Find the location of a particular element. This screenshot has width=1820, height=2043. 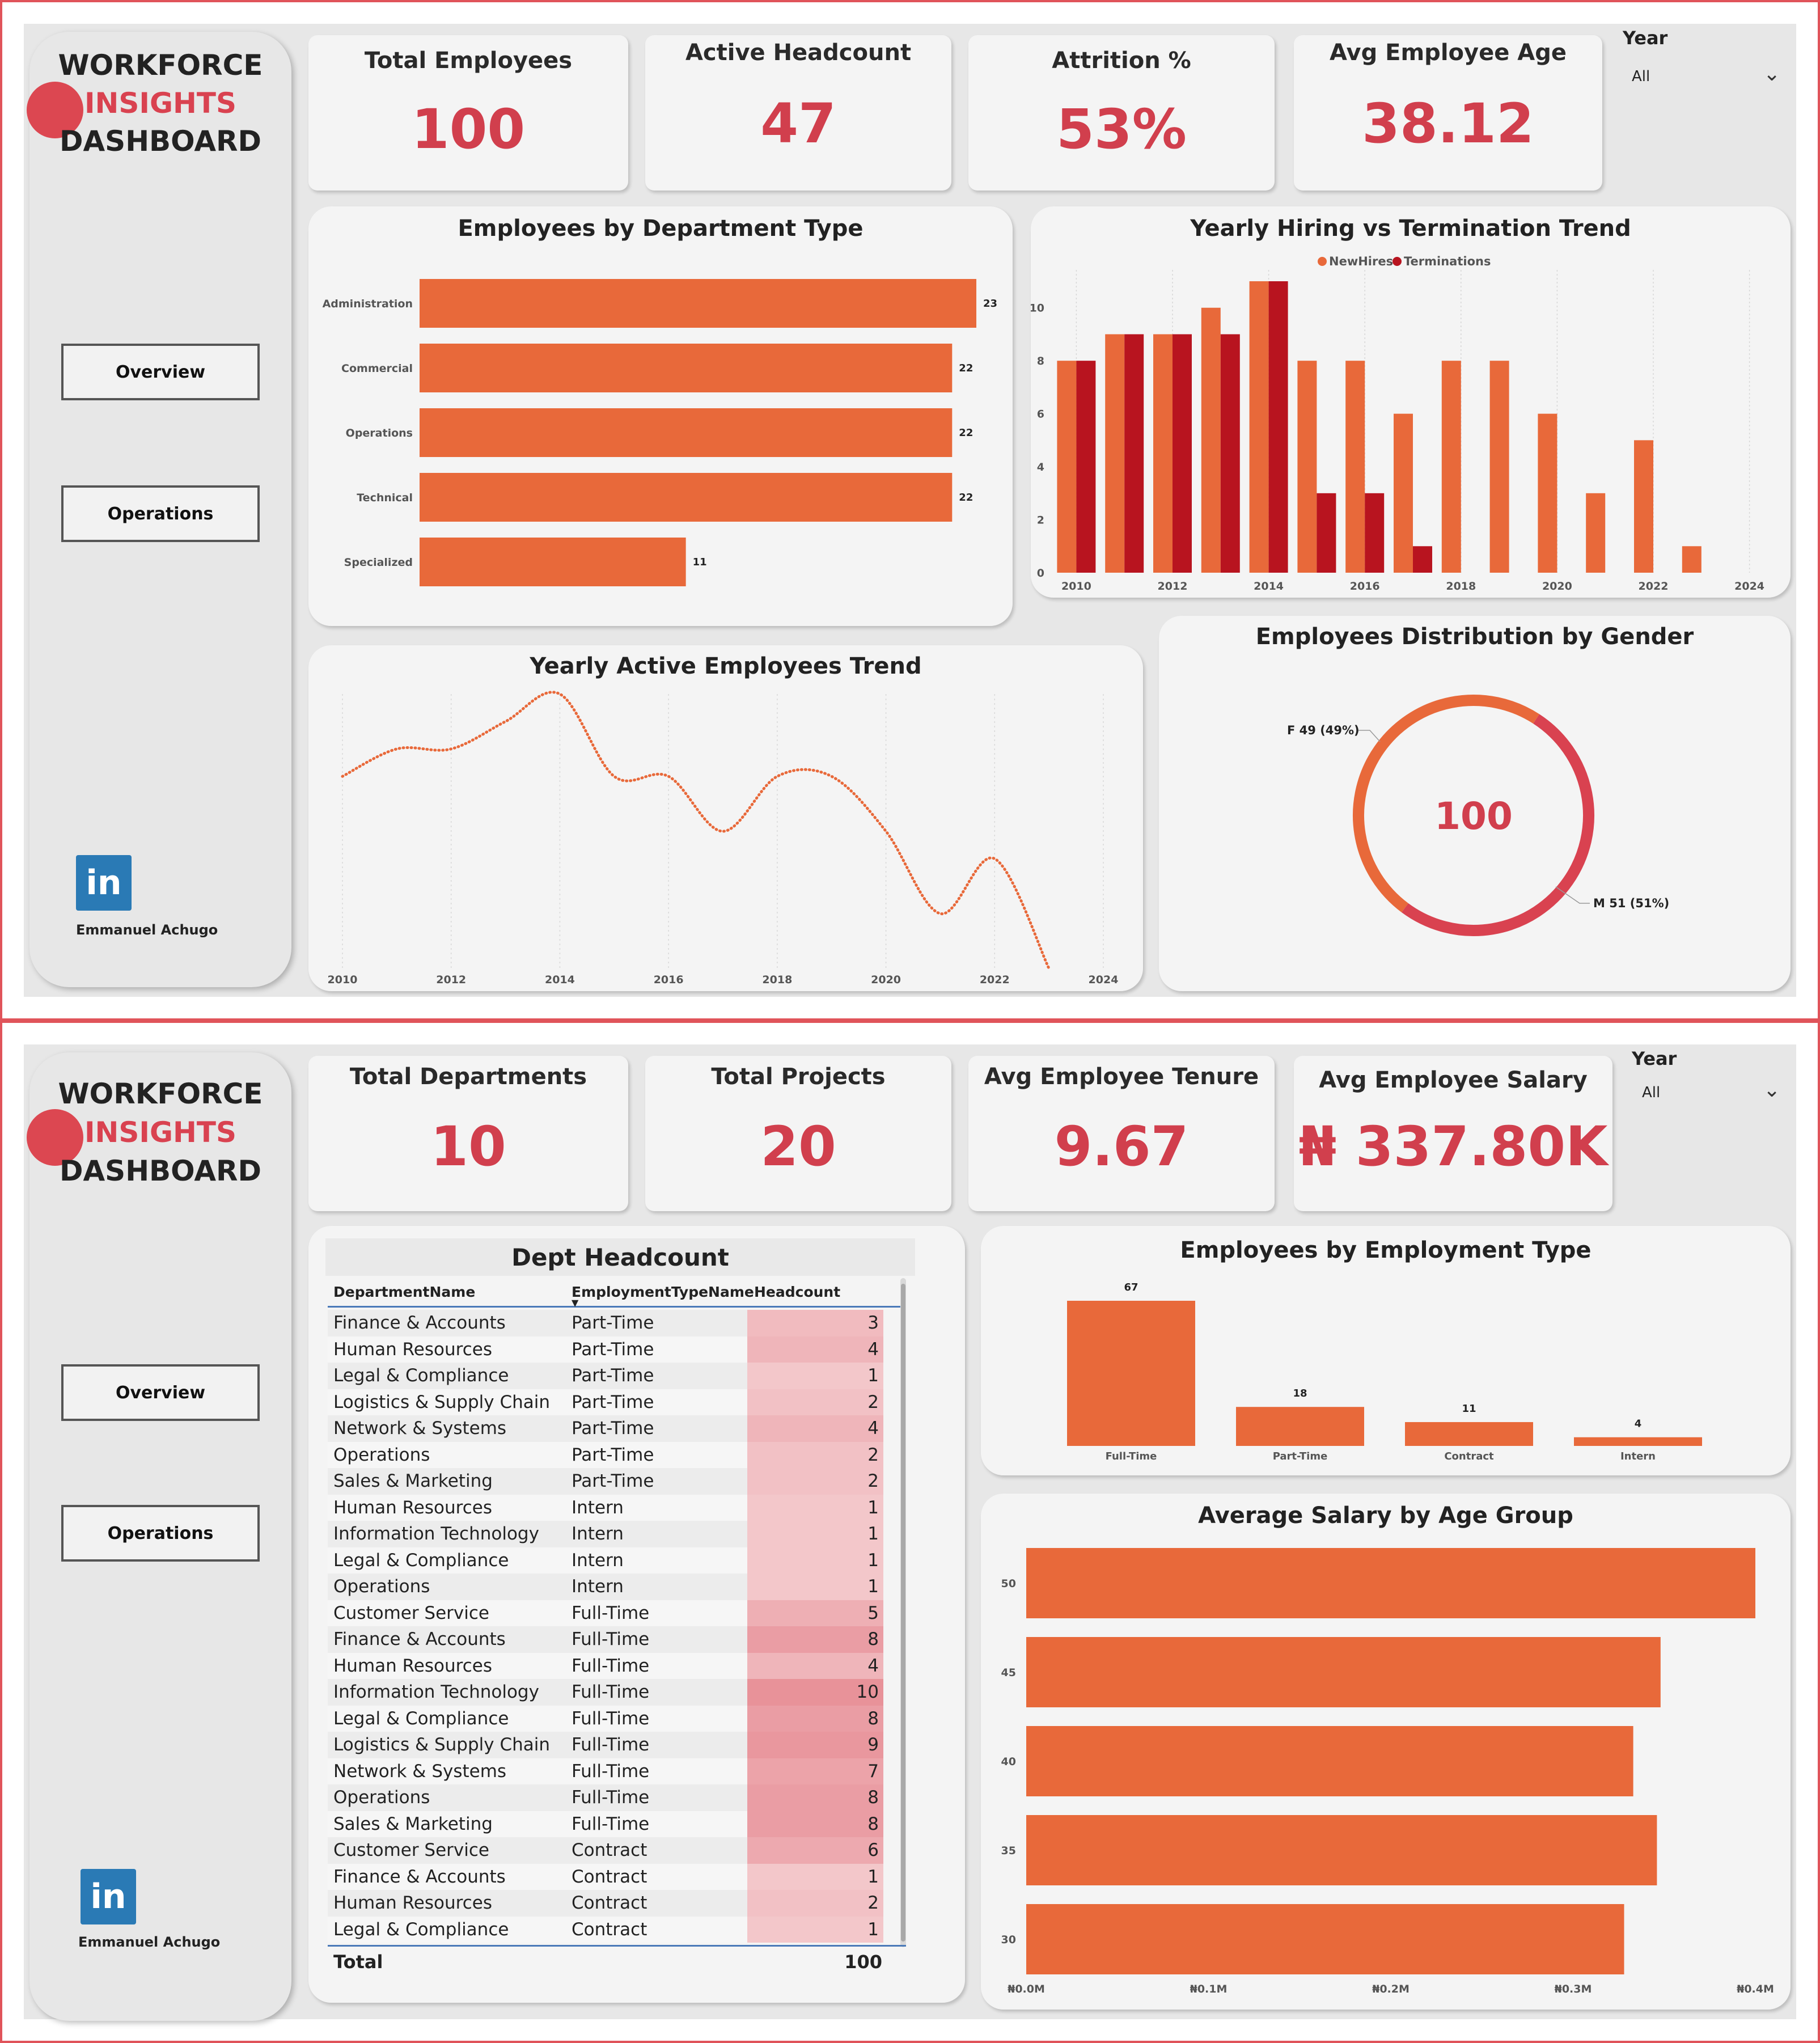

table-row: Sales & Marketing Full-Time 8 is located at coordinates (605, 1824).